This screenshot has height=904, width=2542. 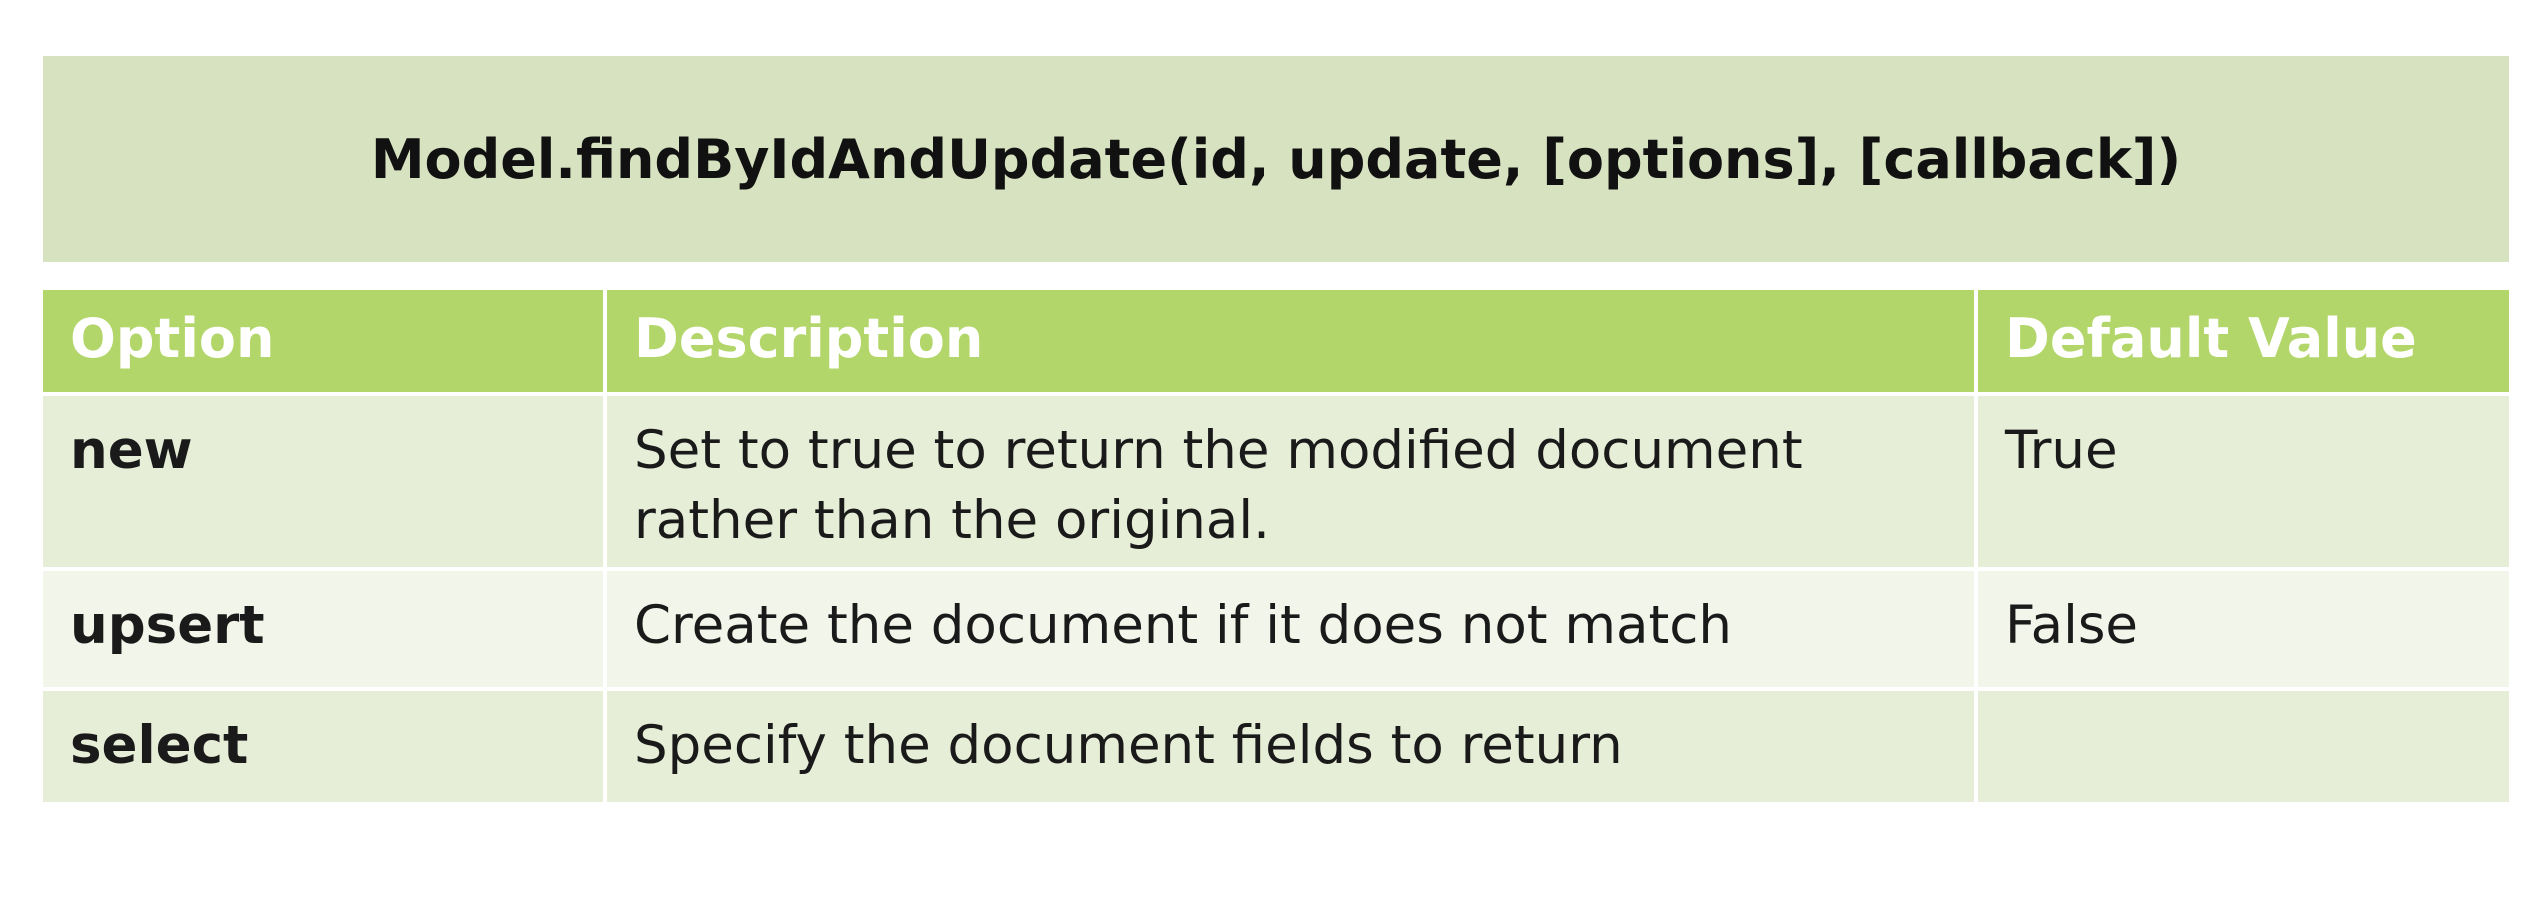 I want to click on header-default-value: Default Value, so click(x=2243, y=341).